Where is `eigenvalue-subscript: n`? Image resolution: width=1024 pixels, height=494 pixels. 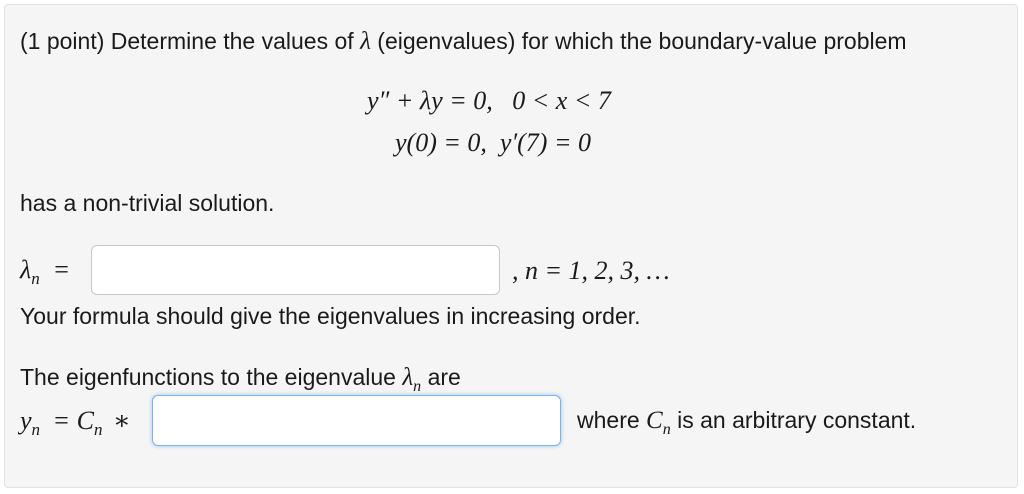 eigenvalue-subscript: n is located at coordinates (35, 278).